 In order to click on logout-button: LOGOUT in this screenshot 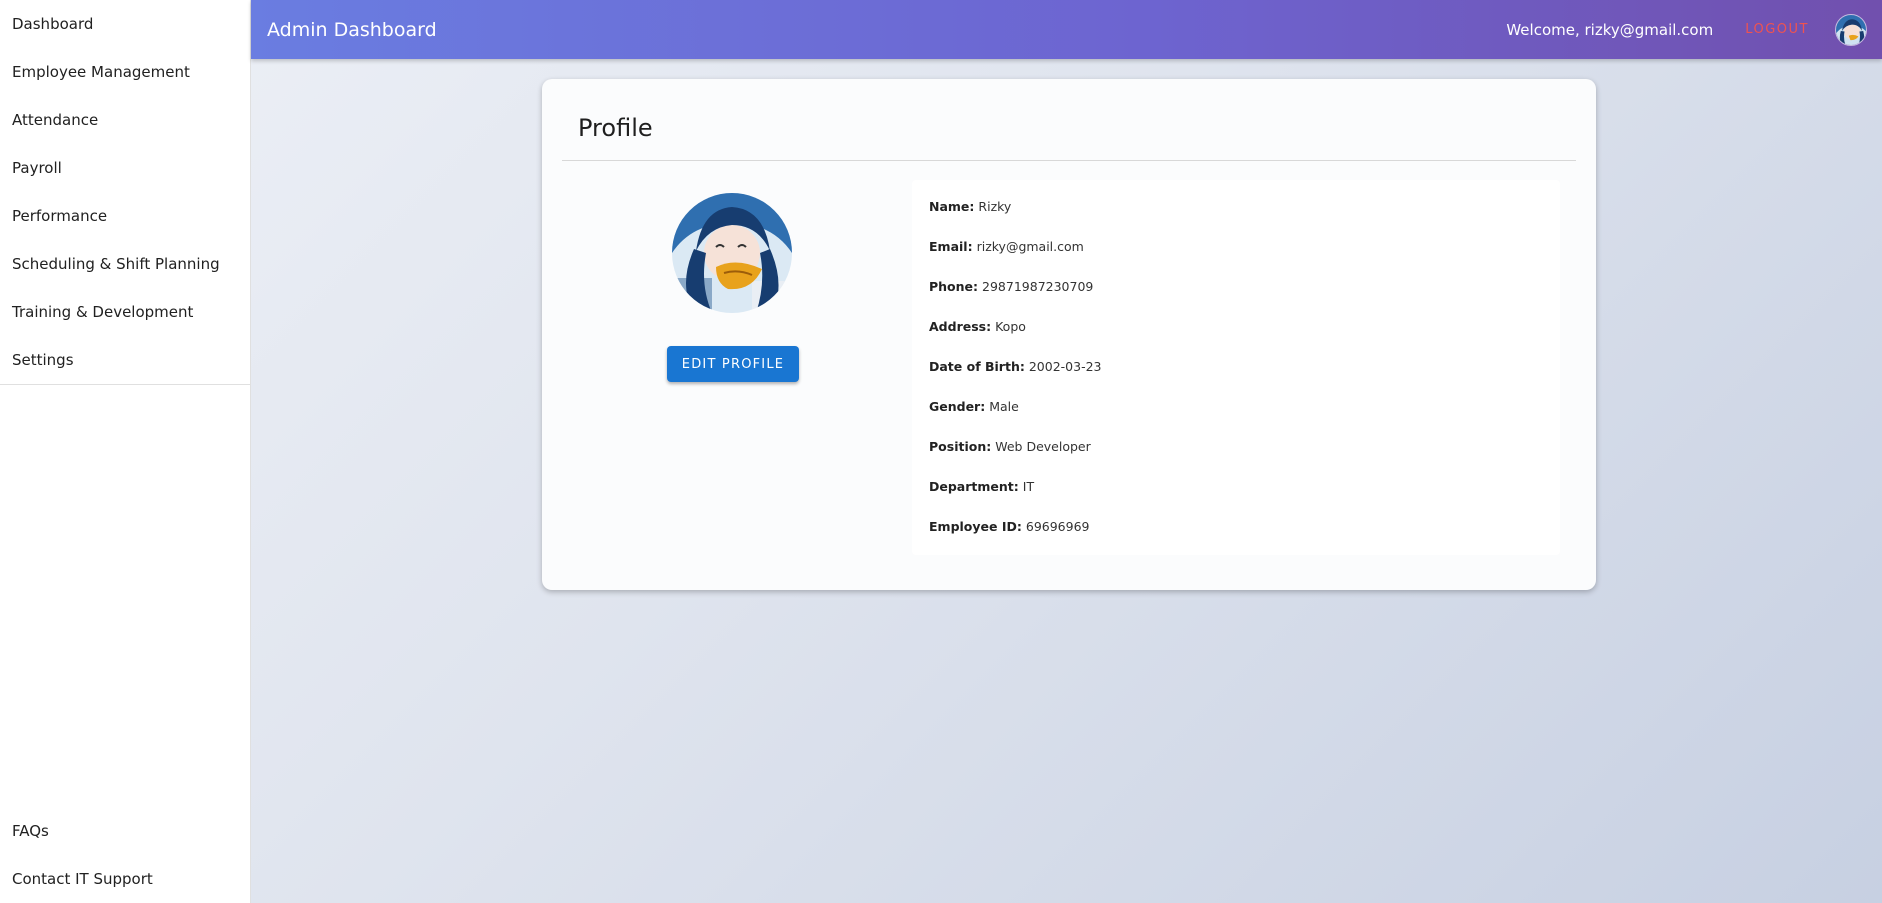, I will do `click(1777, 29)`.